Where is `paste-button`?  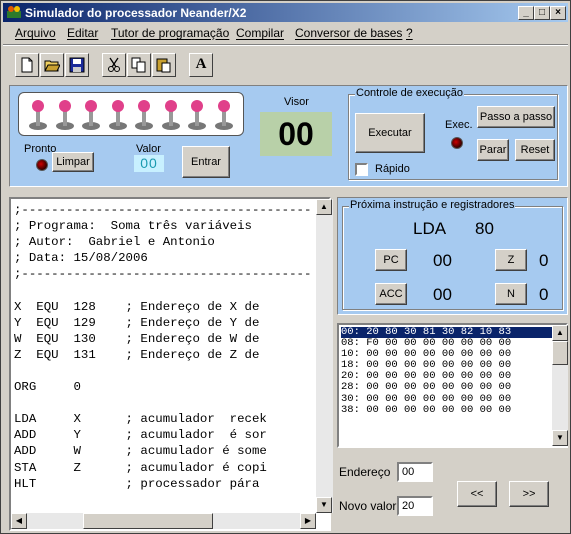 paste-button is located at coordinates (164, 65).